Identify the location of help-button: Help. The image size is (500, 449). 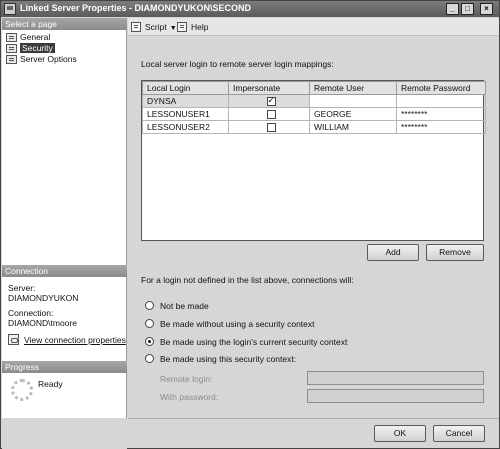
(192, 27).